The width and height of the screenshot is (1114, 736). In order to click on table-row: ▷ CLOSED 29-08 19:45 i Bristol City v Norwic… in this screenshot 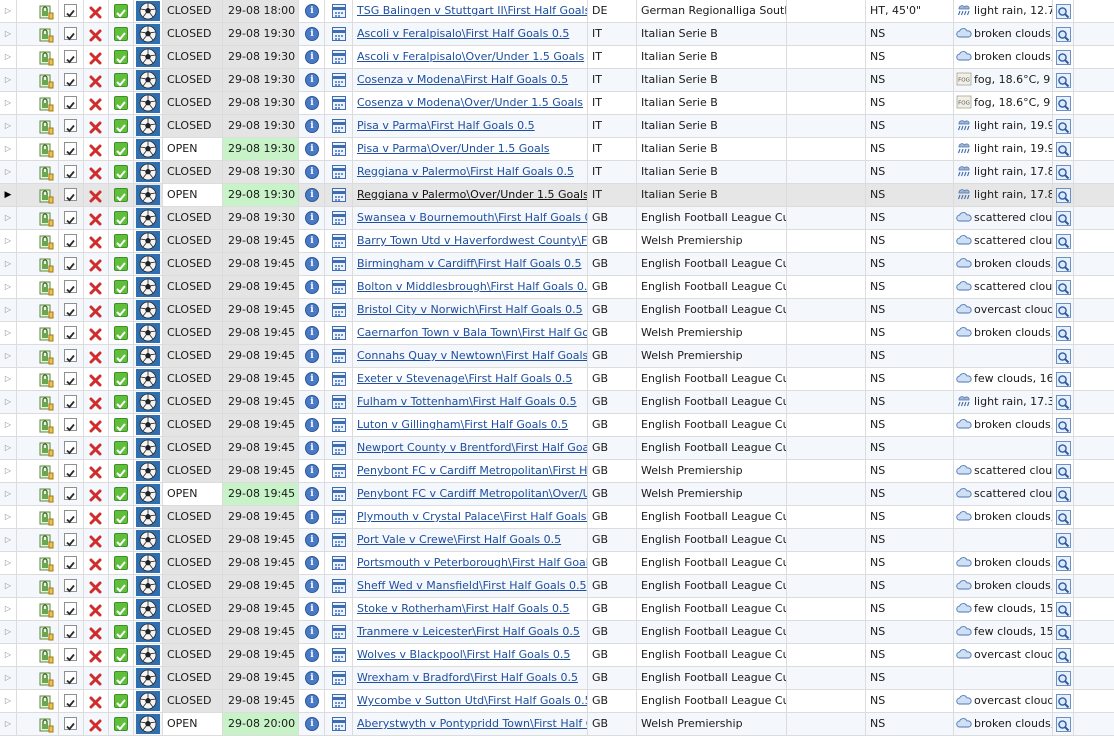, I will do `click(557, 310)`.